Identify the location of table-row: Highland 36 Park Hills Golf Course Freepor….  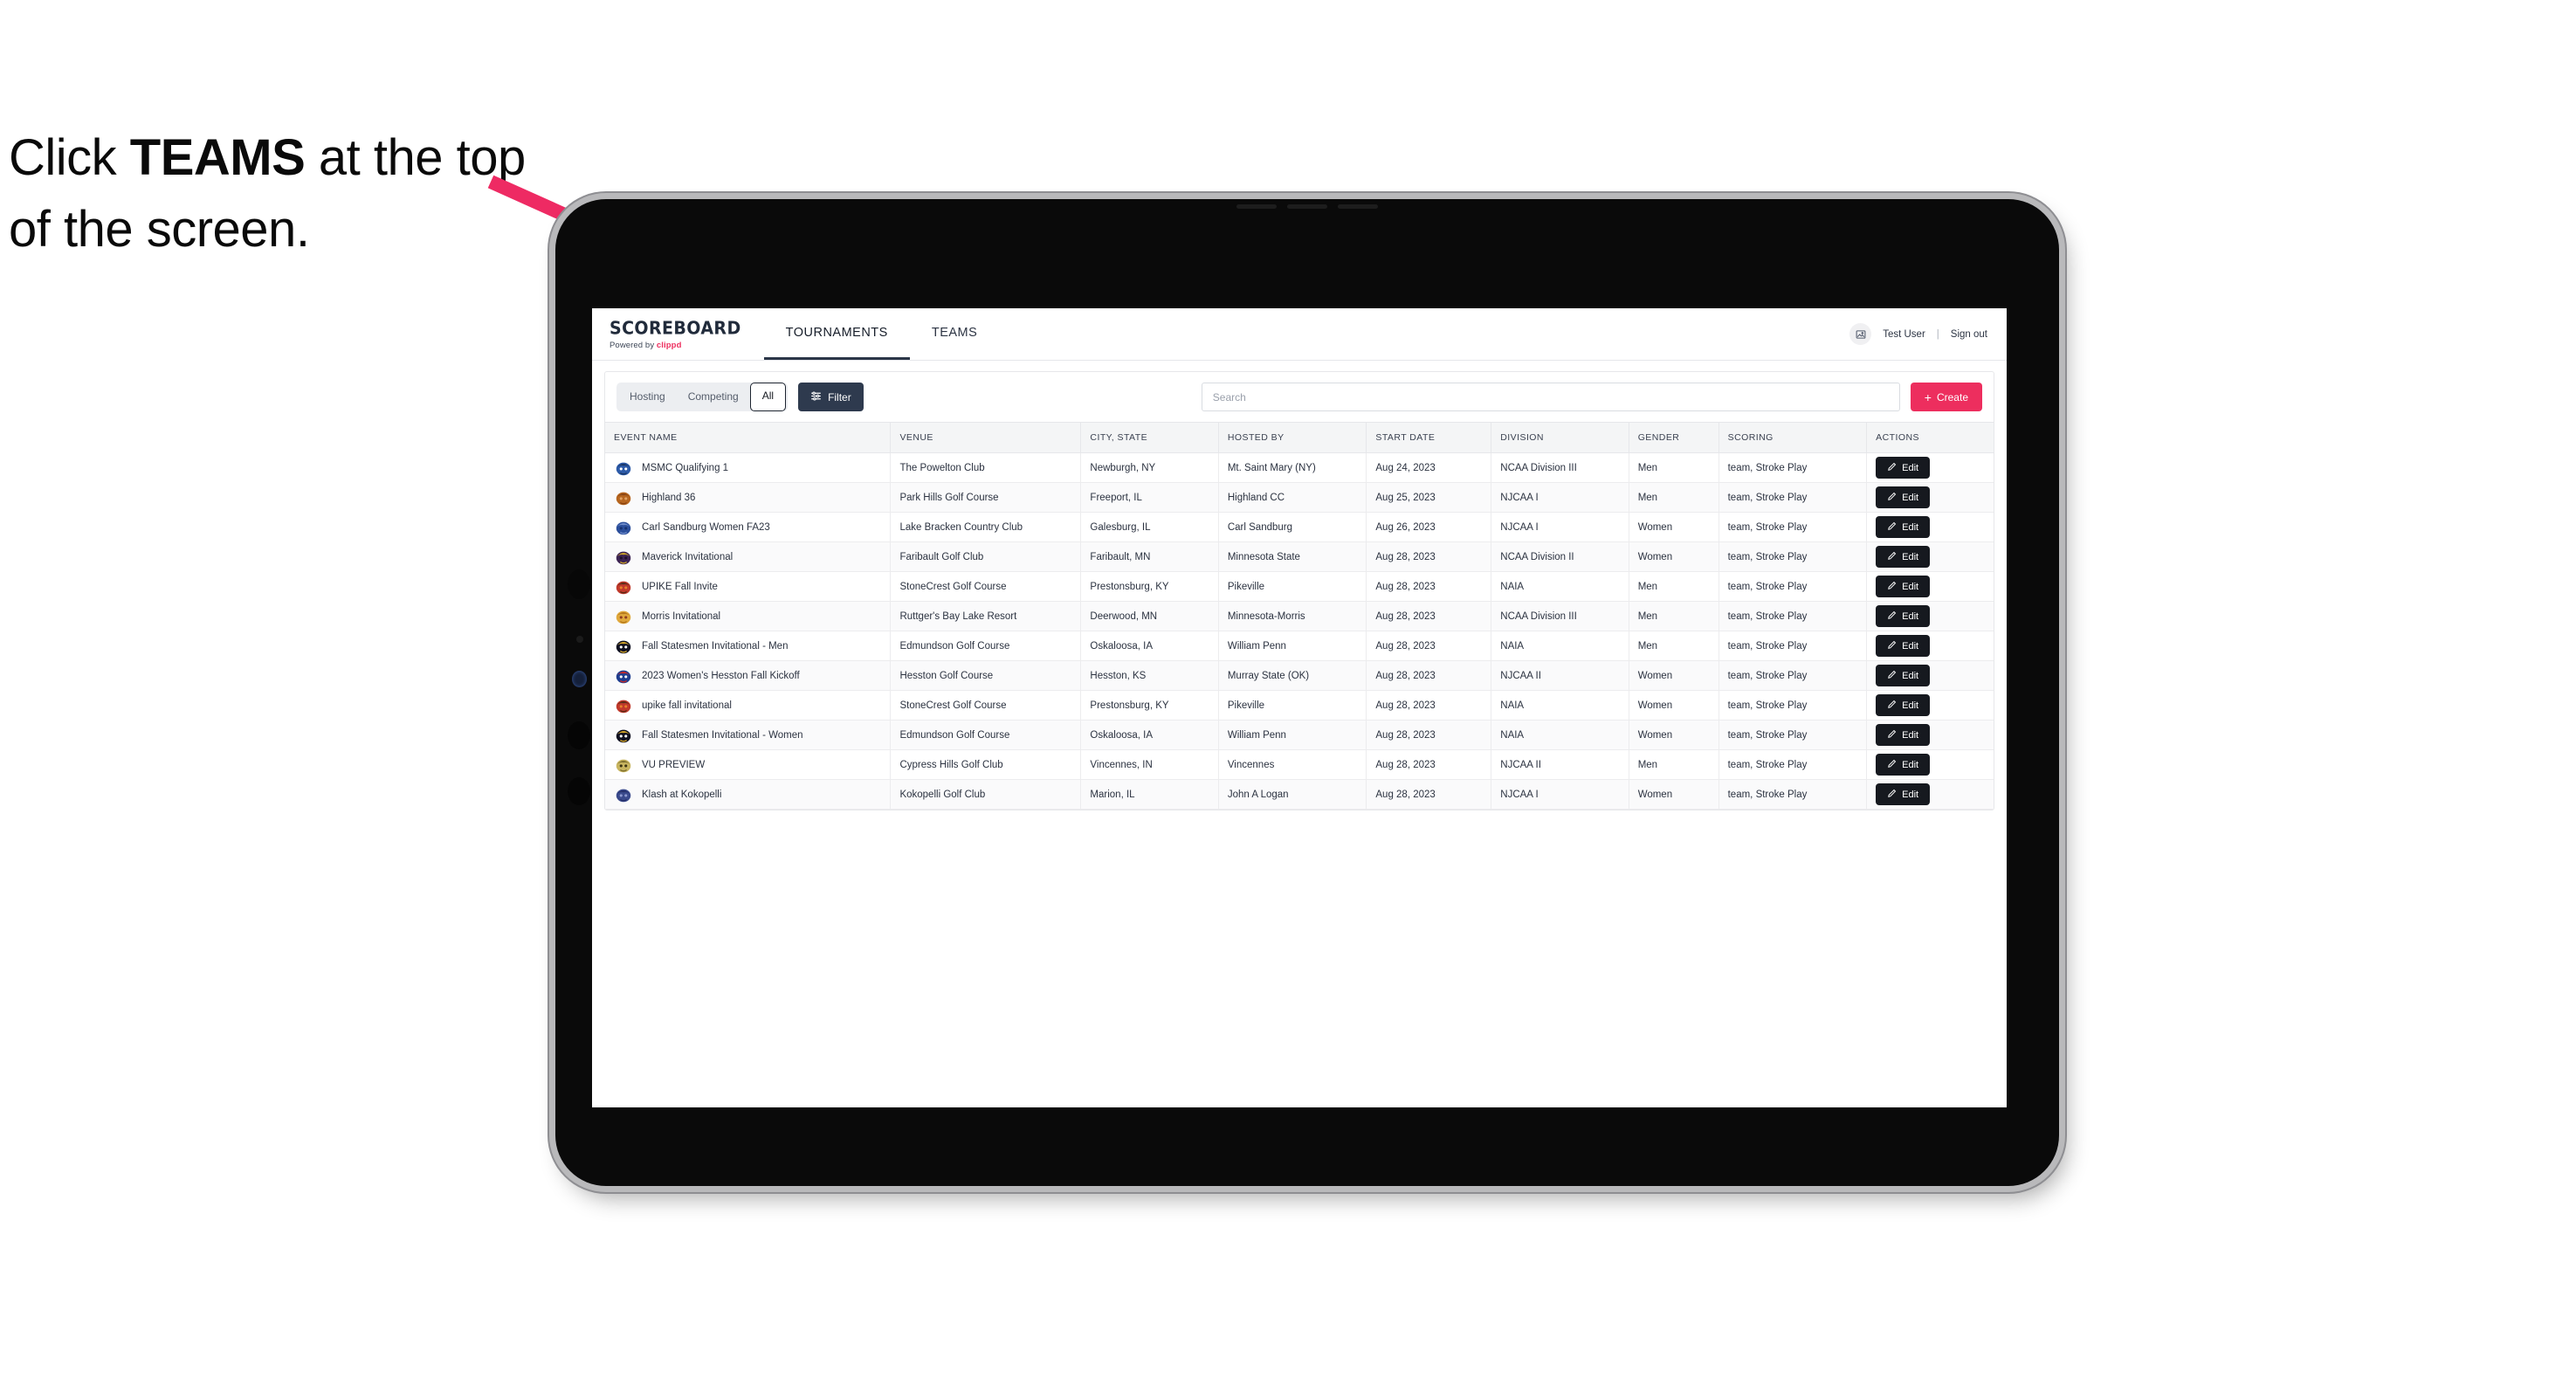
(1299, 498).